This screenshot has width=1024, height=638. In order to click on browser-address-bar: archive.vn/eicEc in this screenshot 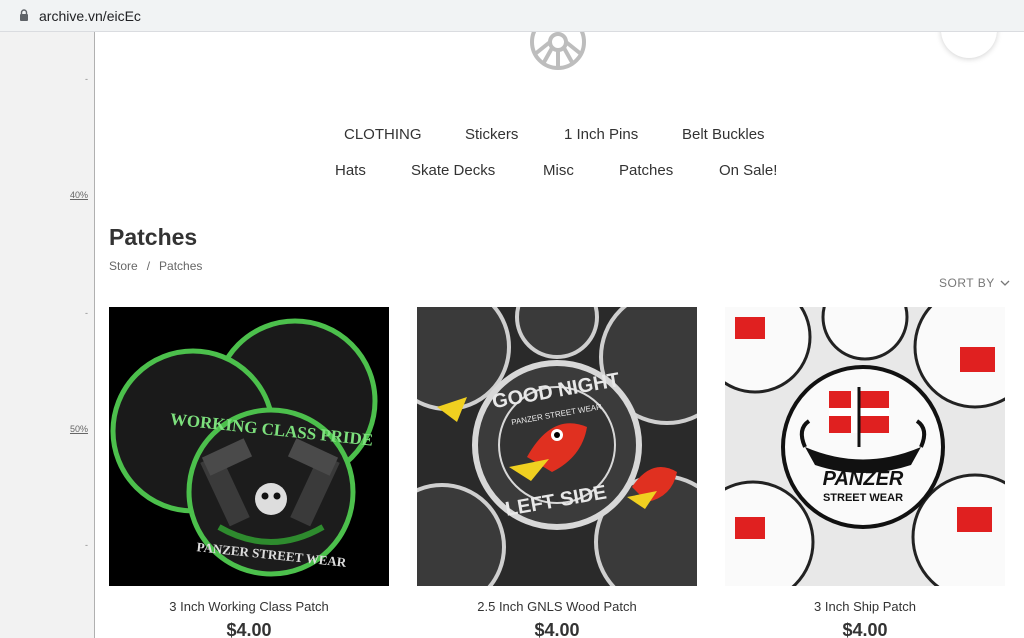, I will do `click(512, 16)`.